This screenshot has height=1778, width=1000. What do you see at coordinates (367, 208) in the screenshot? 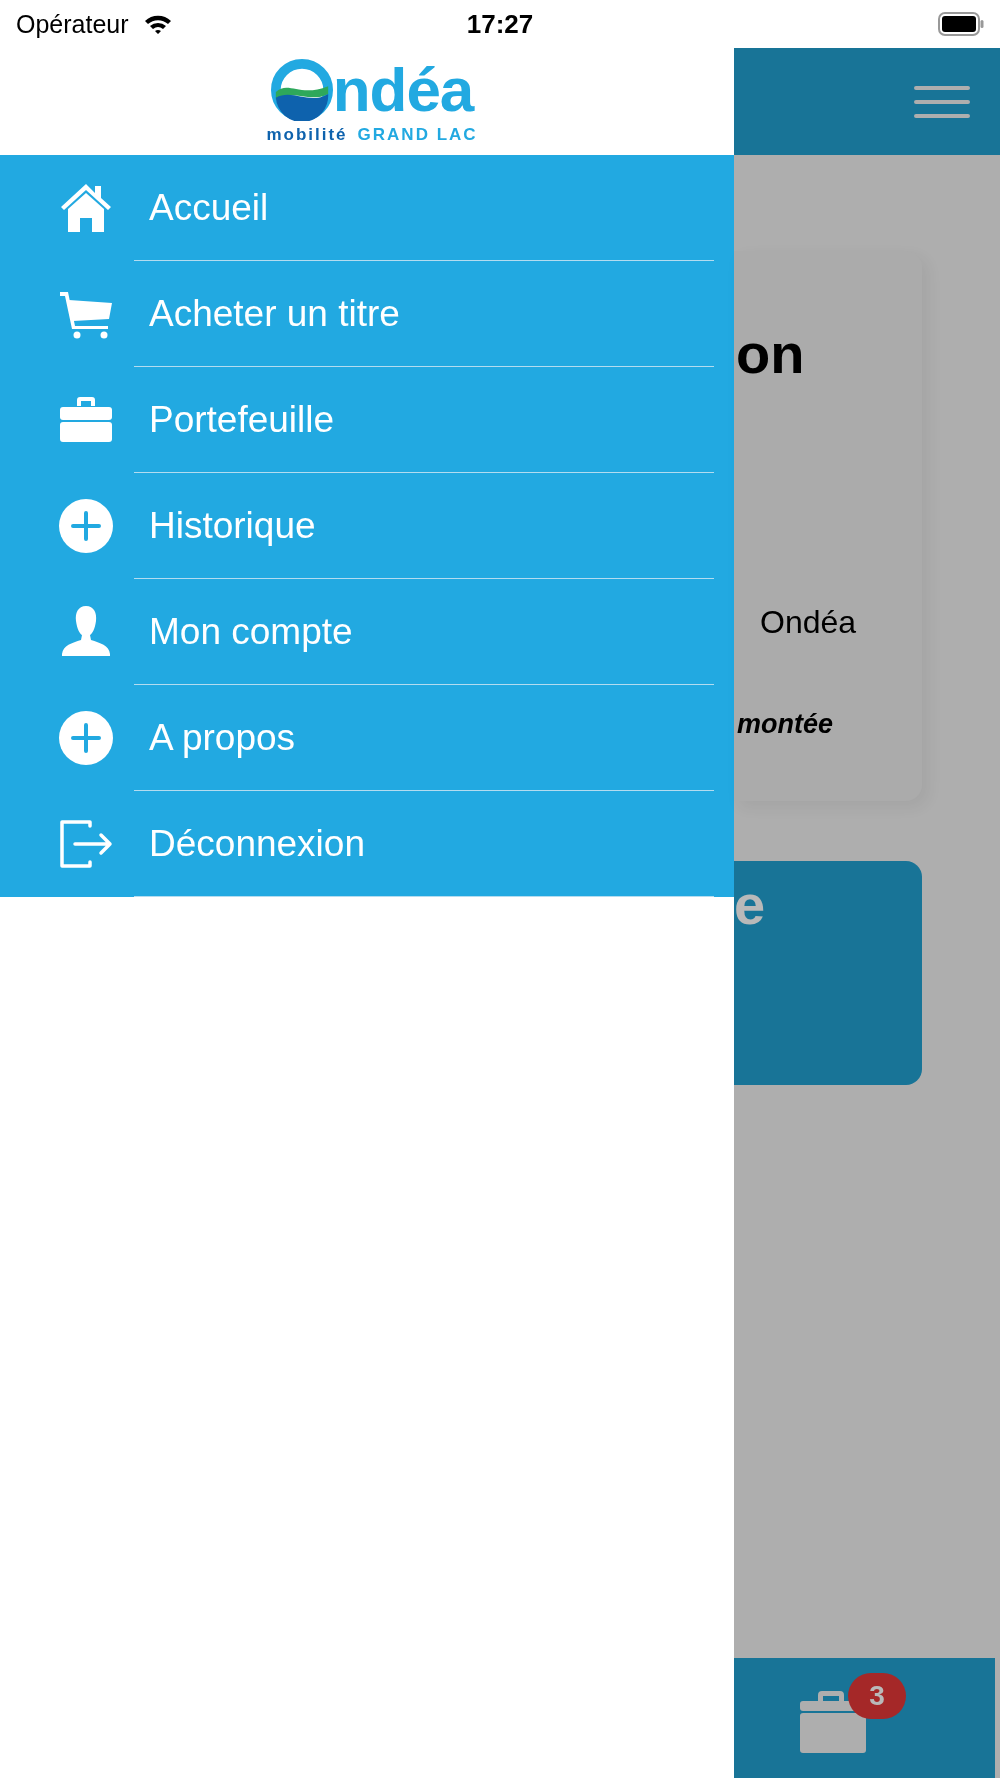
I see `menu-item: Accueil` at bounding box center [367, 208].